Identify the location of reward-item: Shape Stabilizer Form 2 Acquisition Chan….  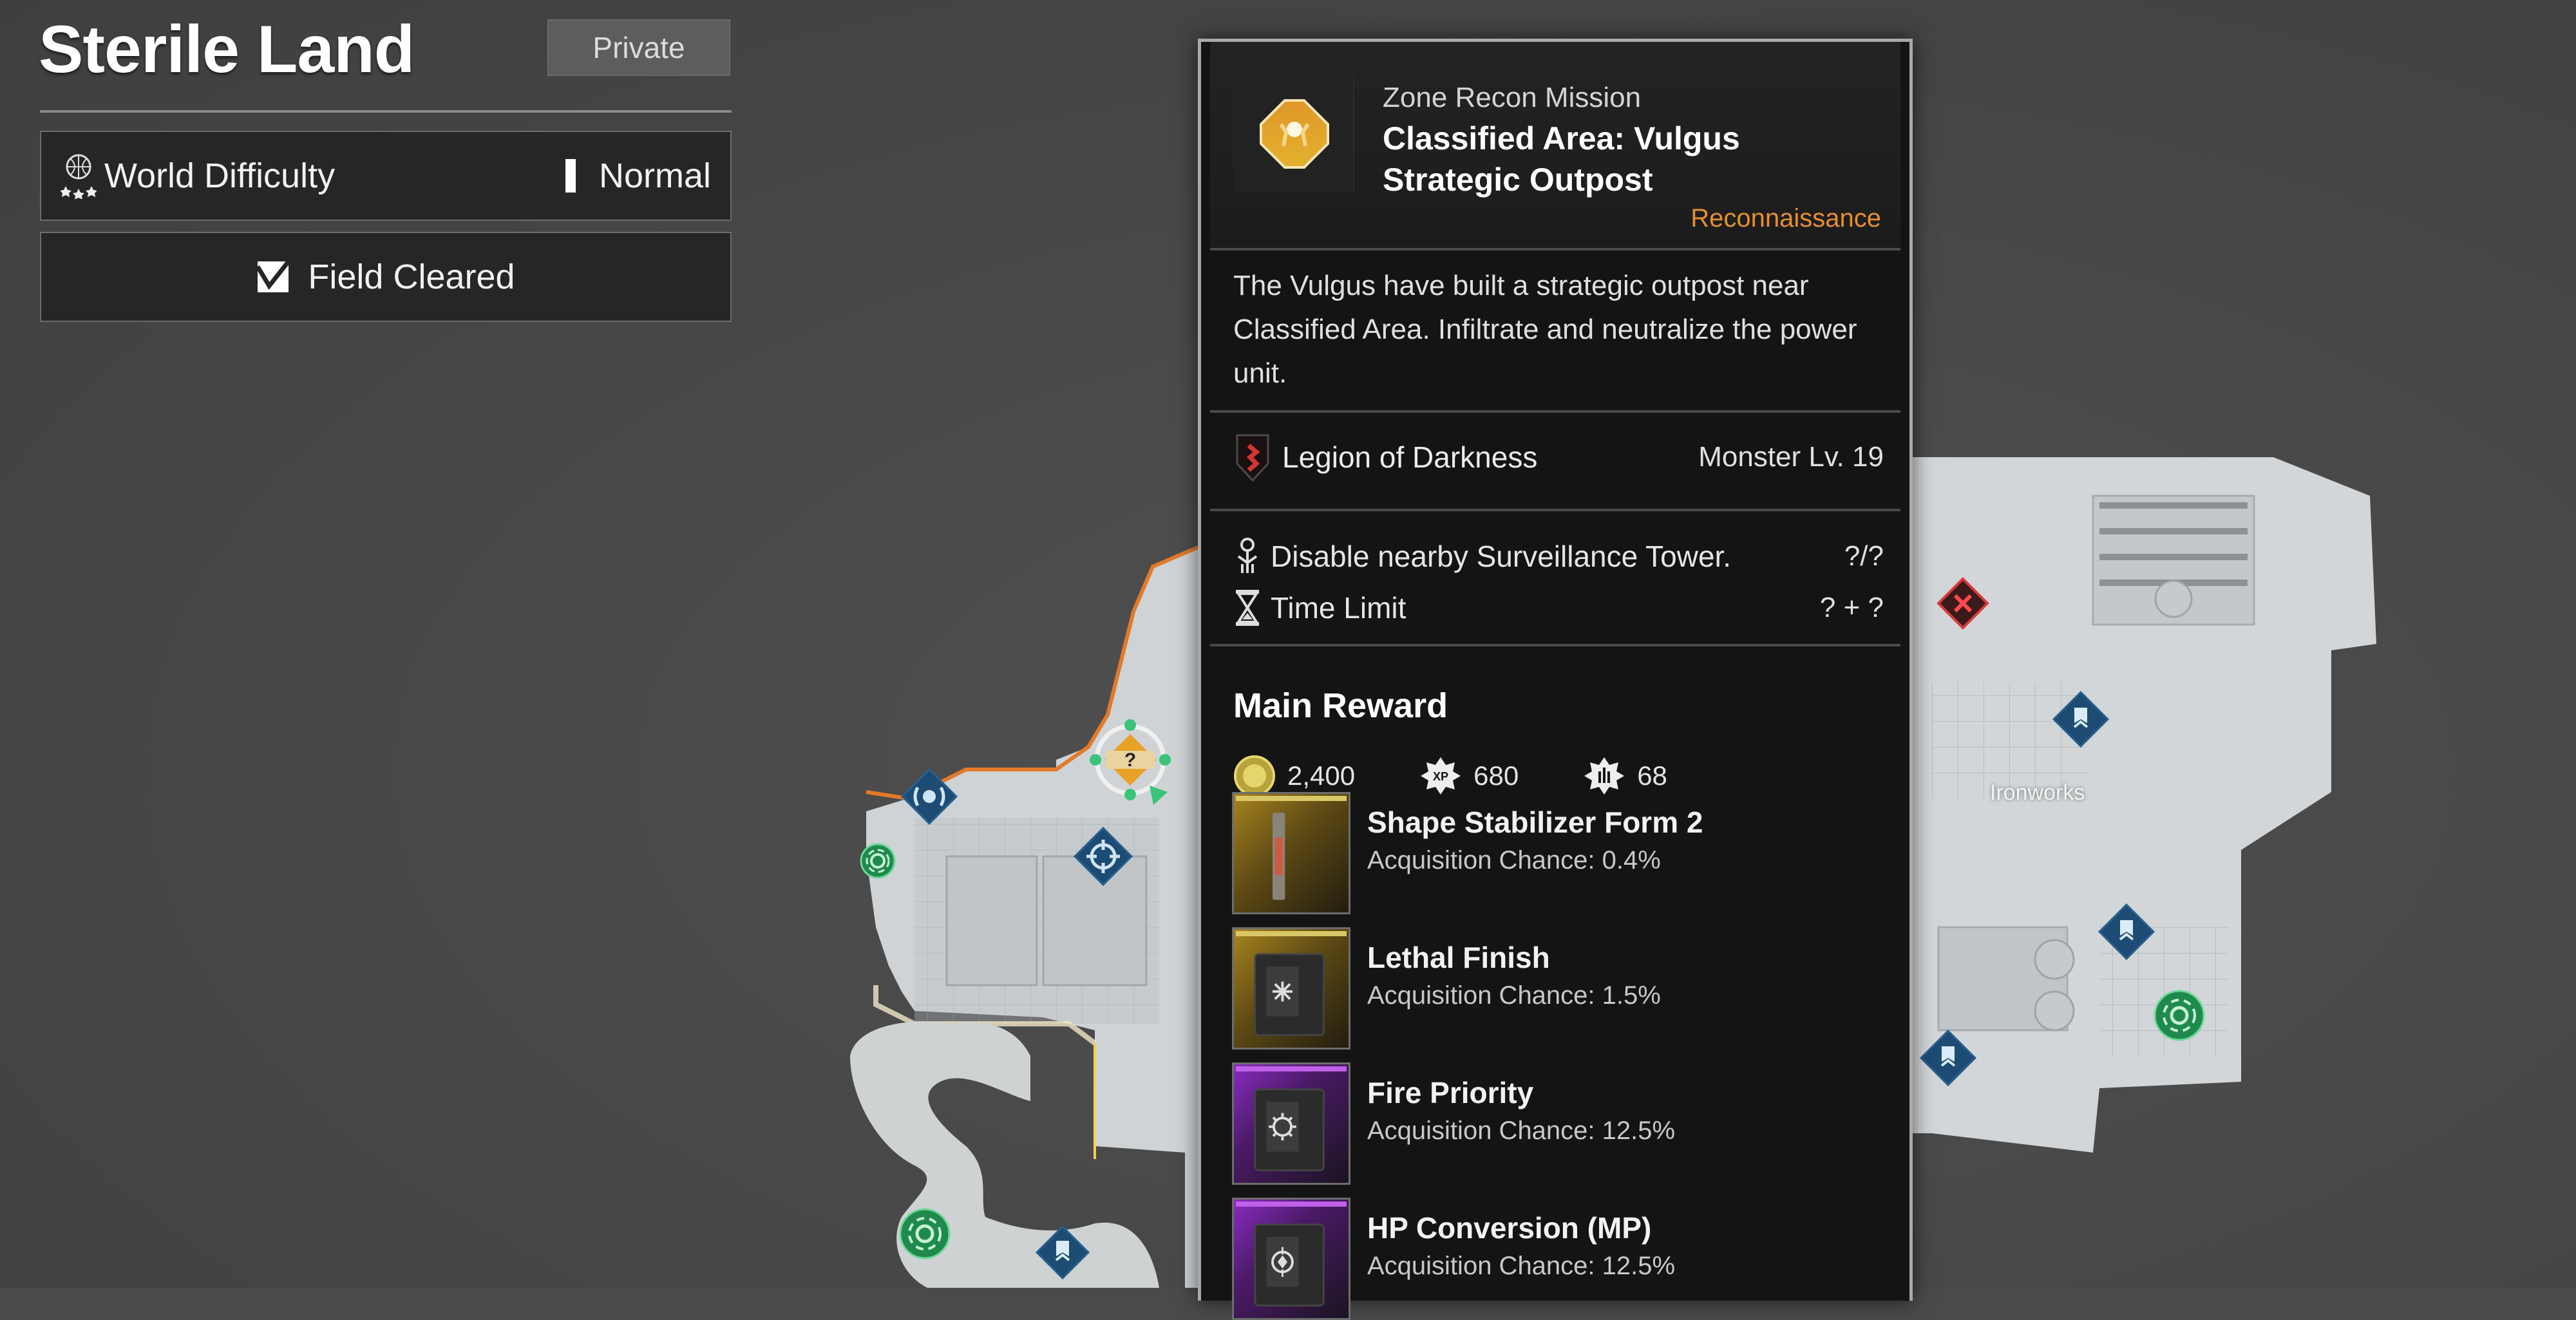
(1547, 853).